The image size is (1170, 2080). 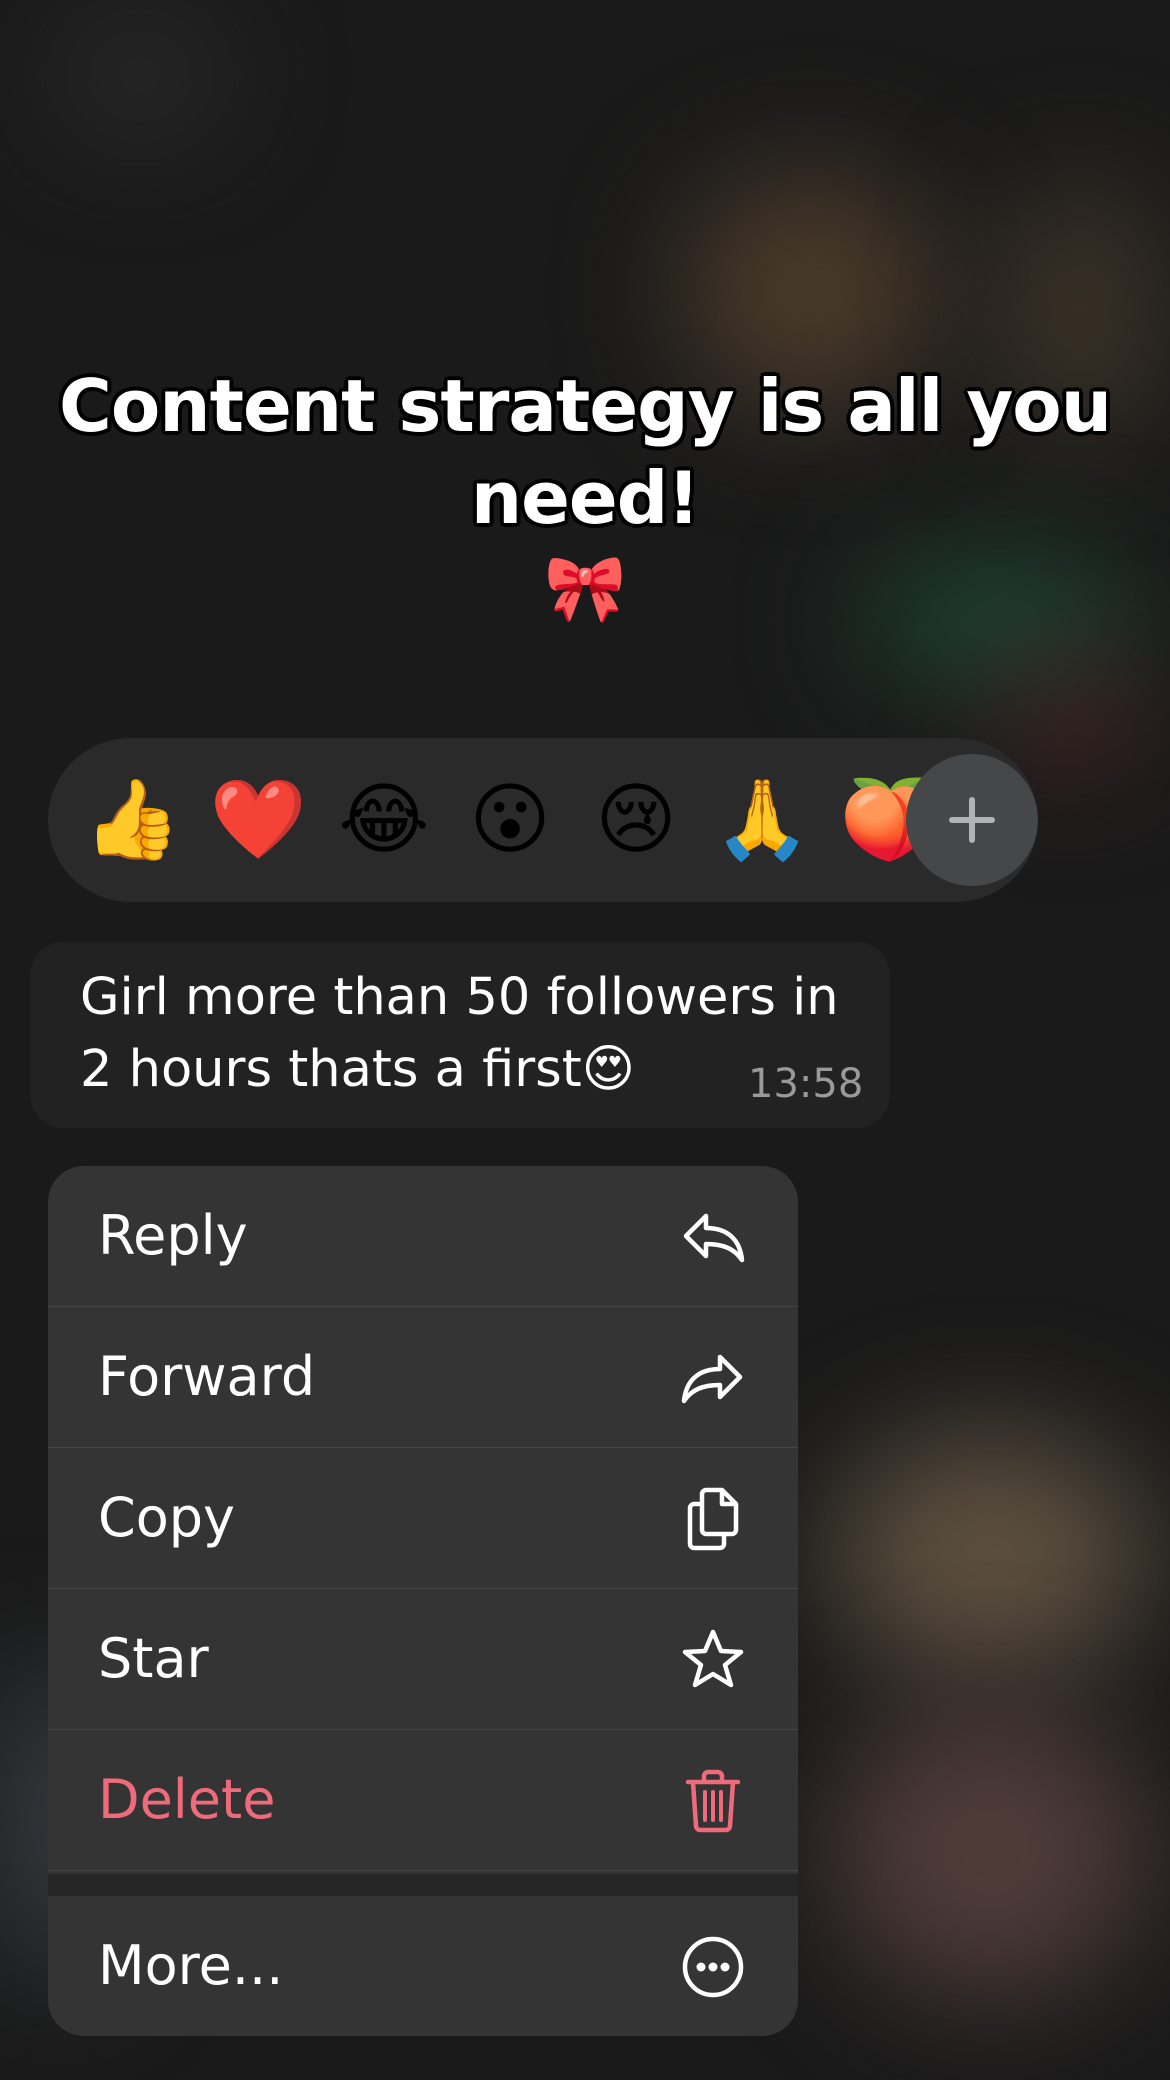 I want to click on menu-item-copy: Copy, so click(x=423, y=1518).